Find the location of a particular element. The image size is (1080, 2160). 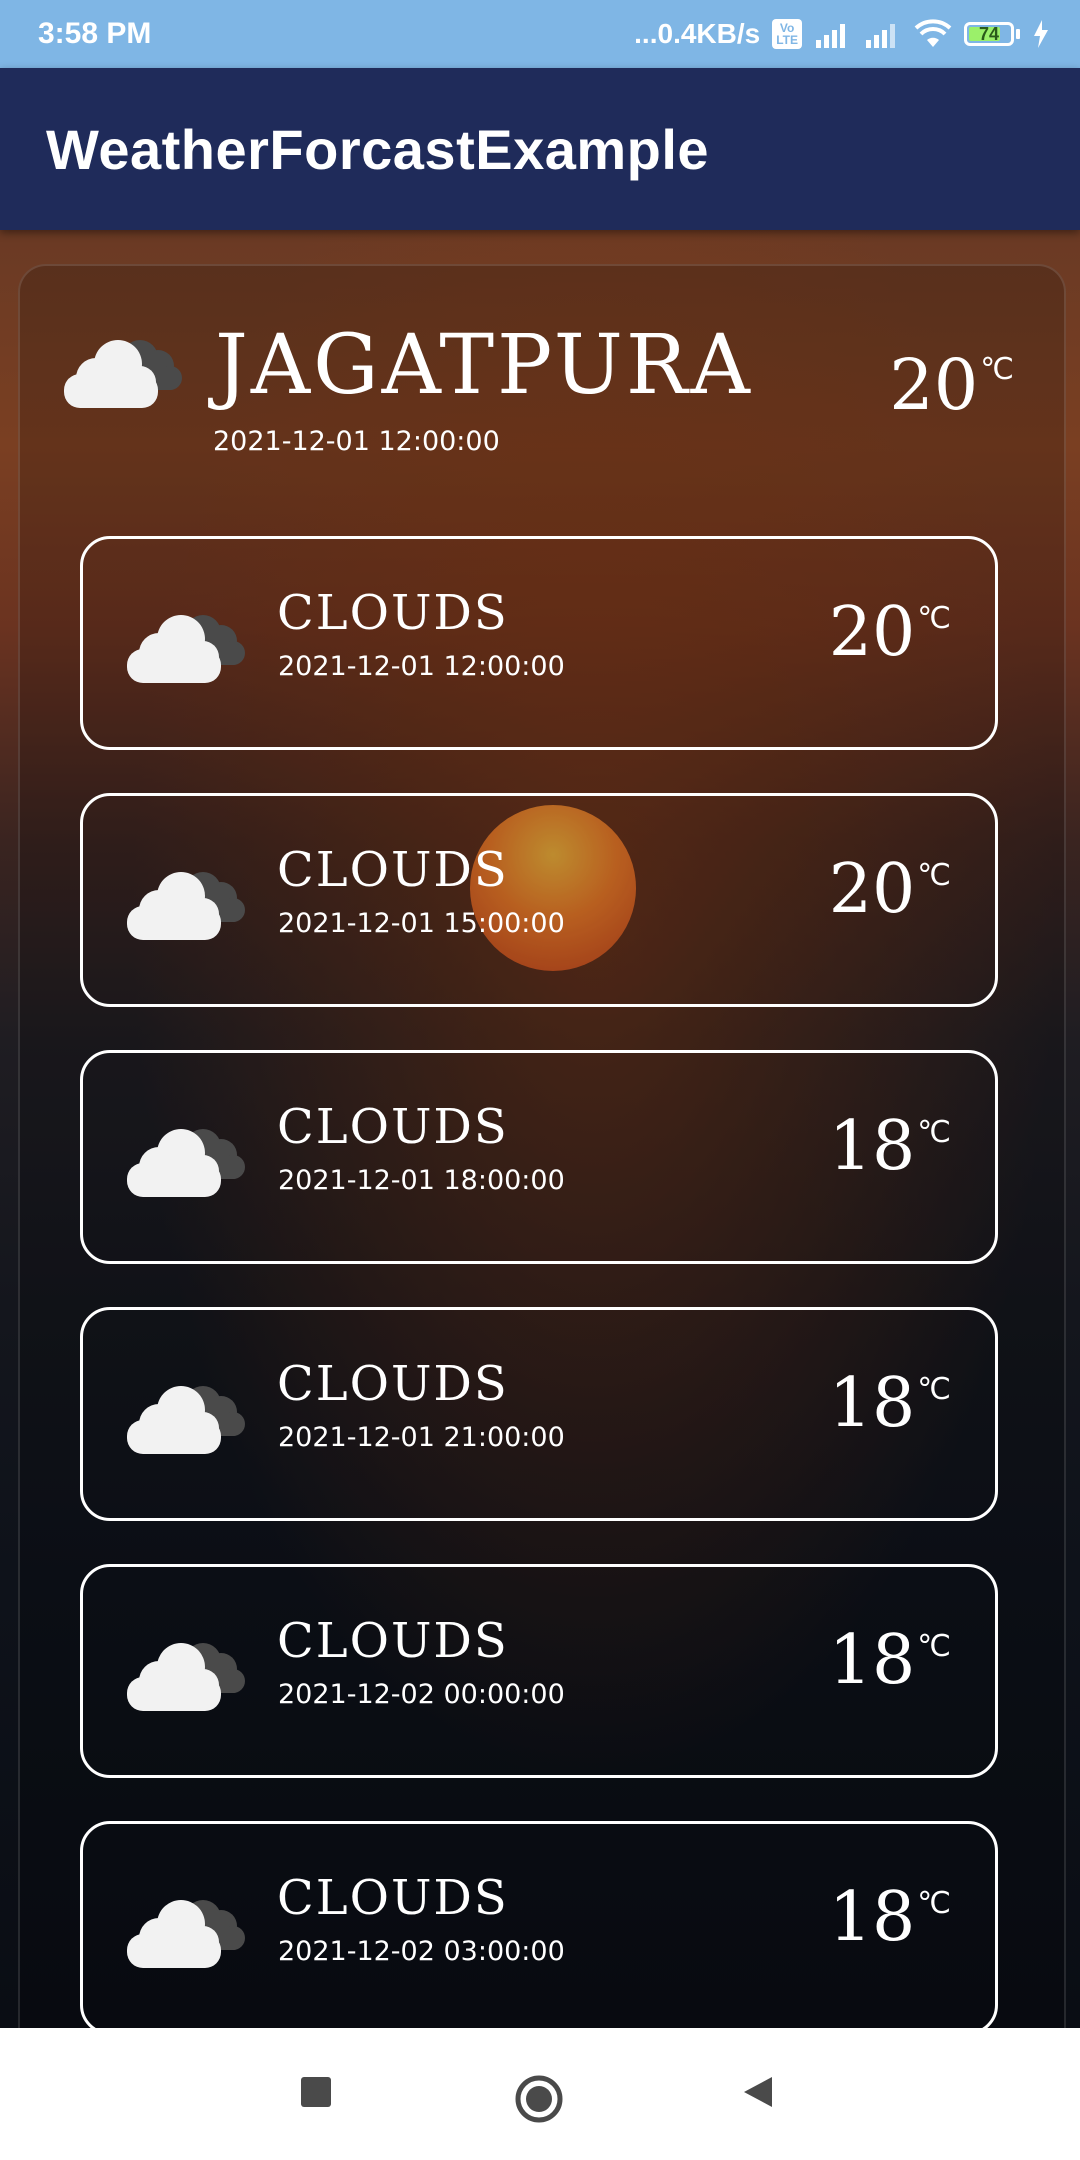

battery-icon: 74 is located at coordinates (989, 34).